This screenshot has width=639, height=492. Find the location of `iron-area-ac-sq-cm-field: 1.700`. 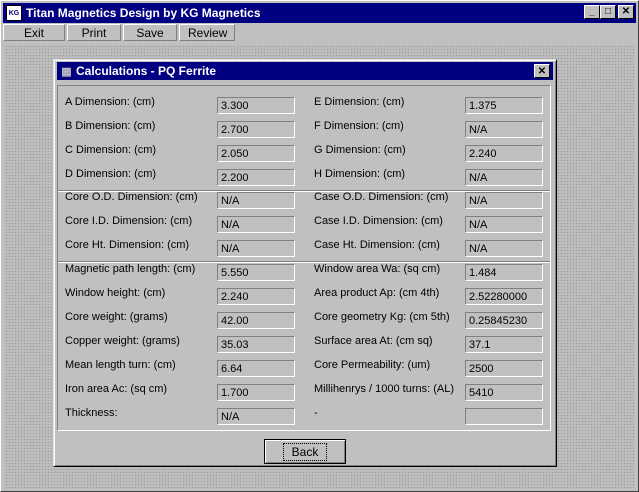

iron-area-ac-sq-cm-field: 1.700 is located at coordinates (256, 392).